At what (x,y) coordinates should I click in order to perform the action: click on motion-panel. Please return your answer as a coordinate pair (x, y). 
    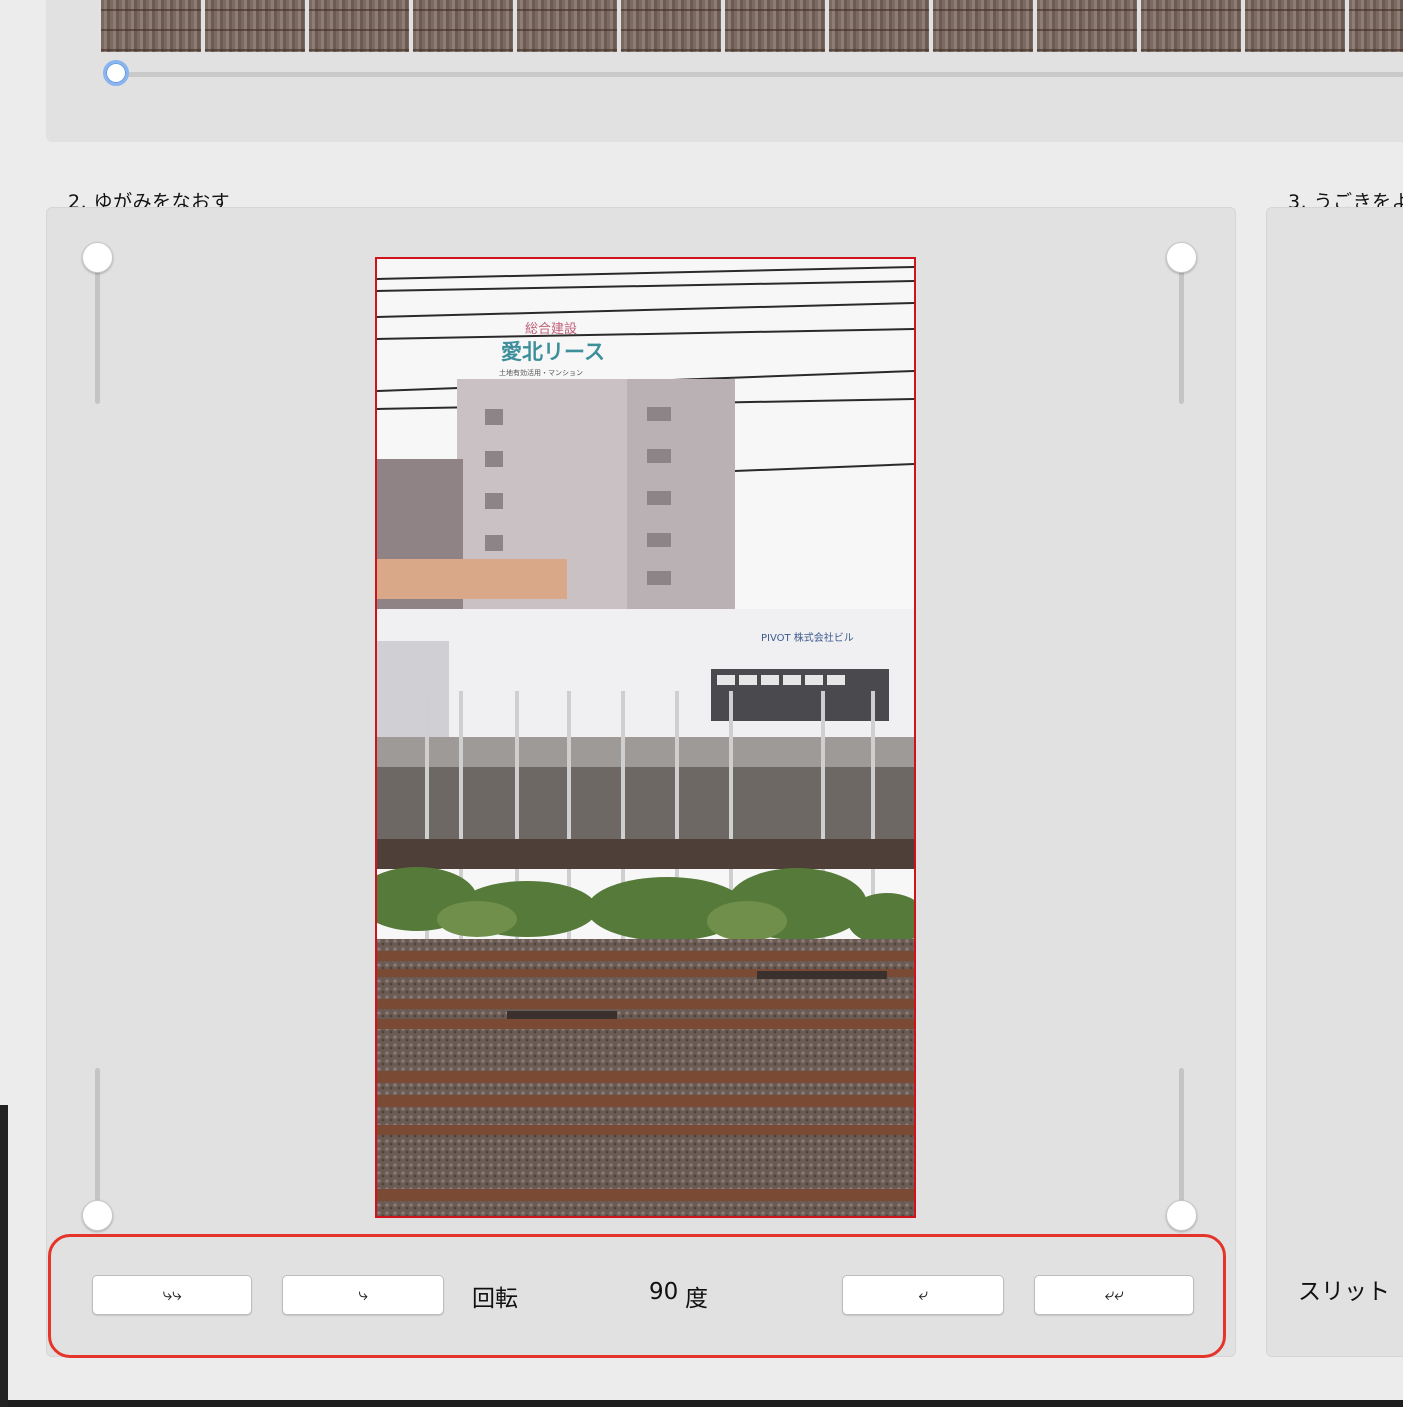
    Looking at the image, I should click on (1334, 782).